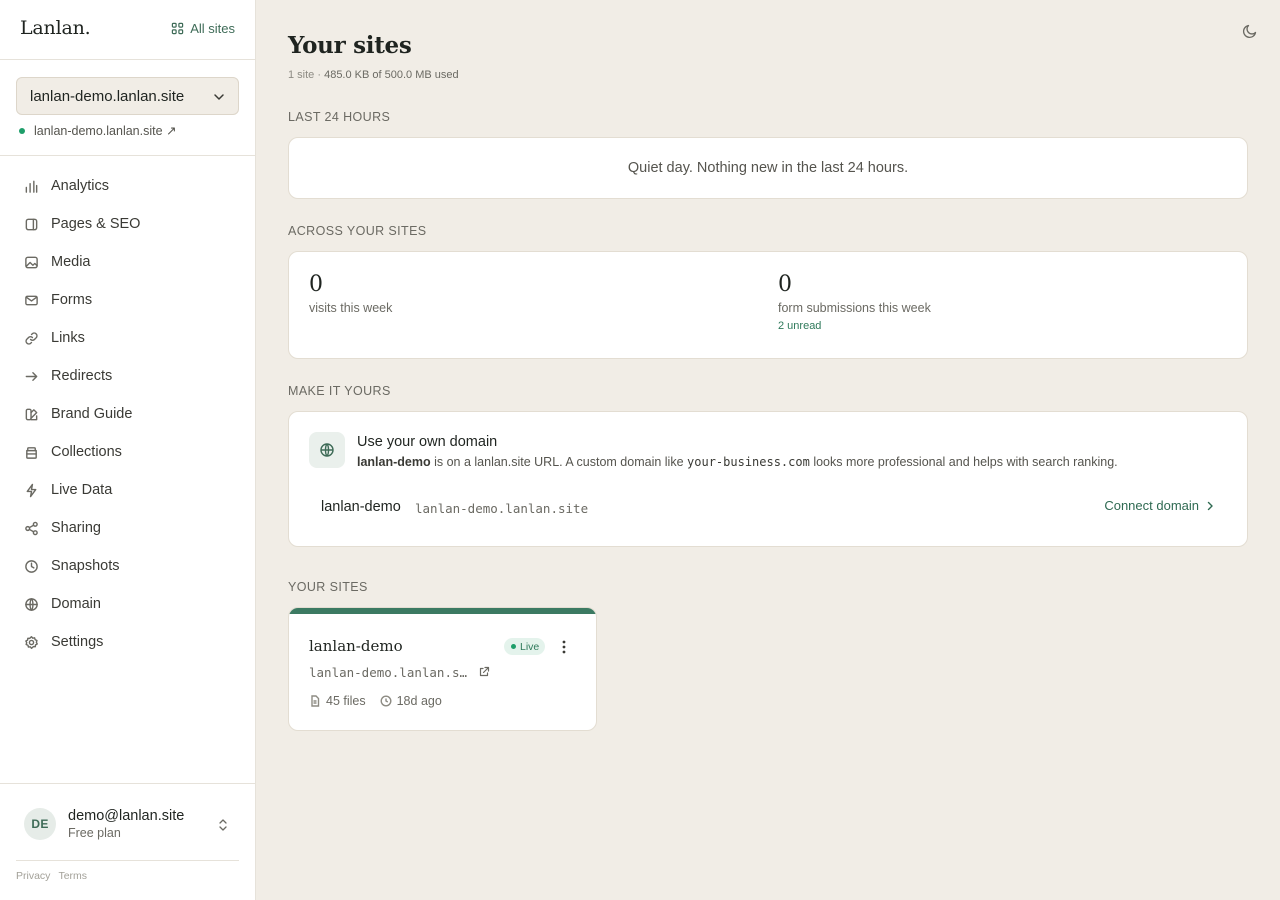 The image size is (1280, 900). What do you see at coordinates (31, 224) in the screenshot?
I see `page-icon` at bounding box center [31, 224].